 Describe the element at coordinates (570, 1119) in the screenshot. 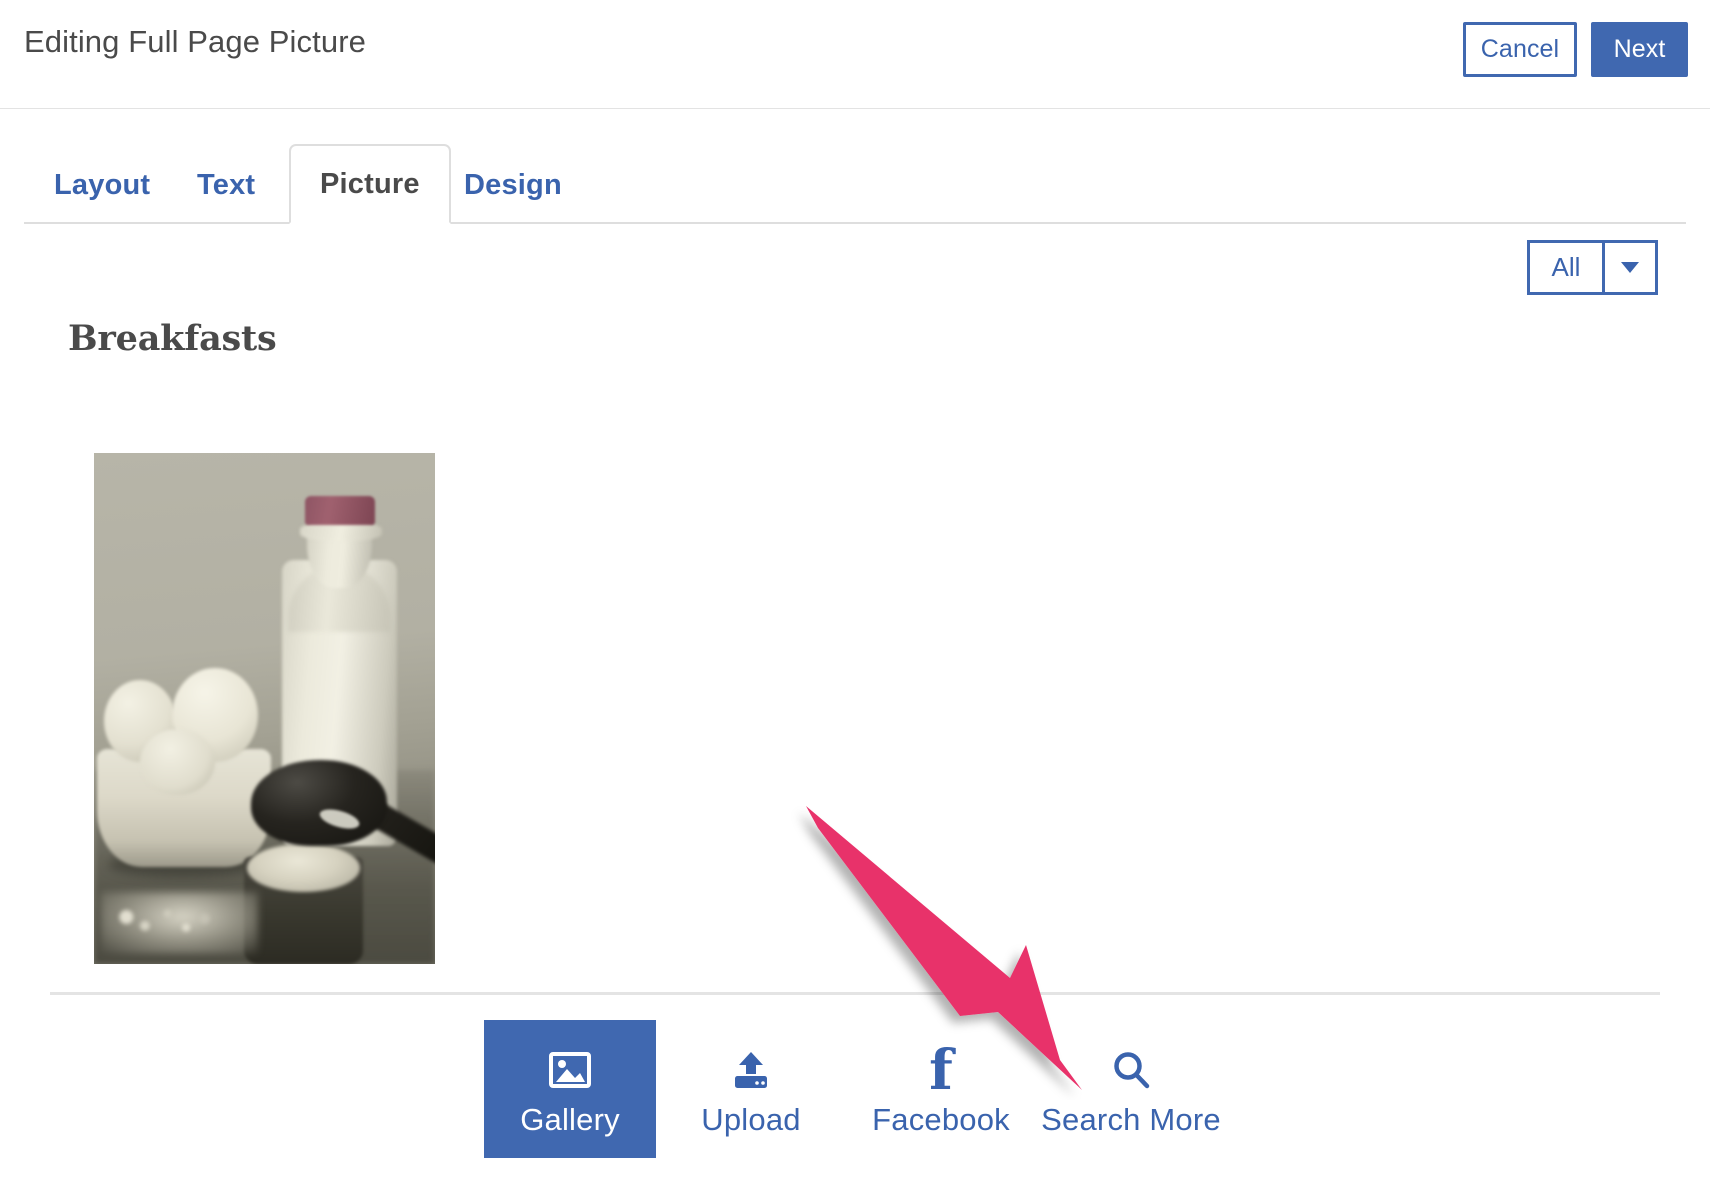

I see `source-tab-gallery-label: Gallery` at that location.